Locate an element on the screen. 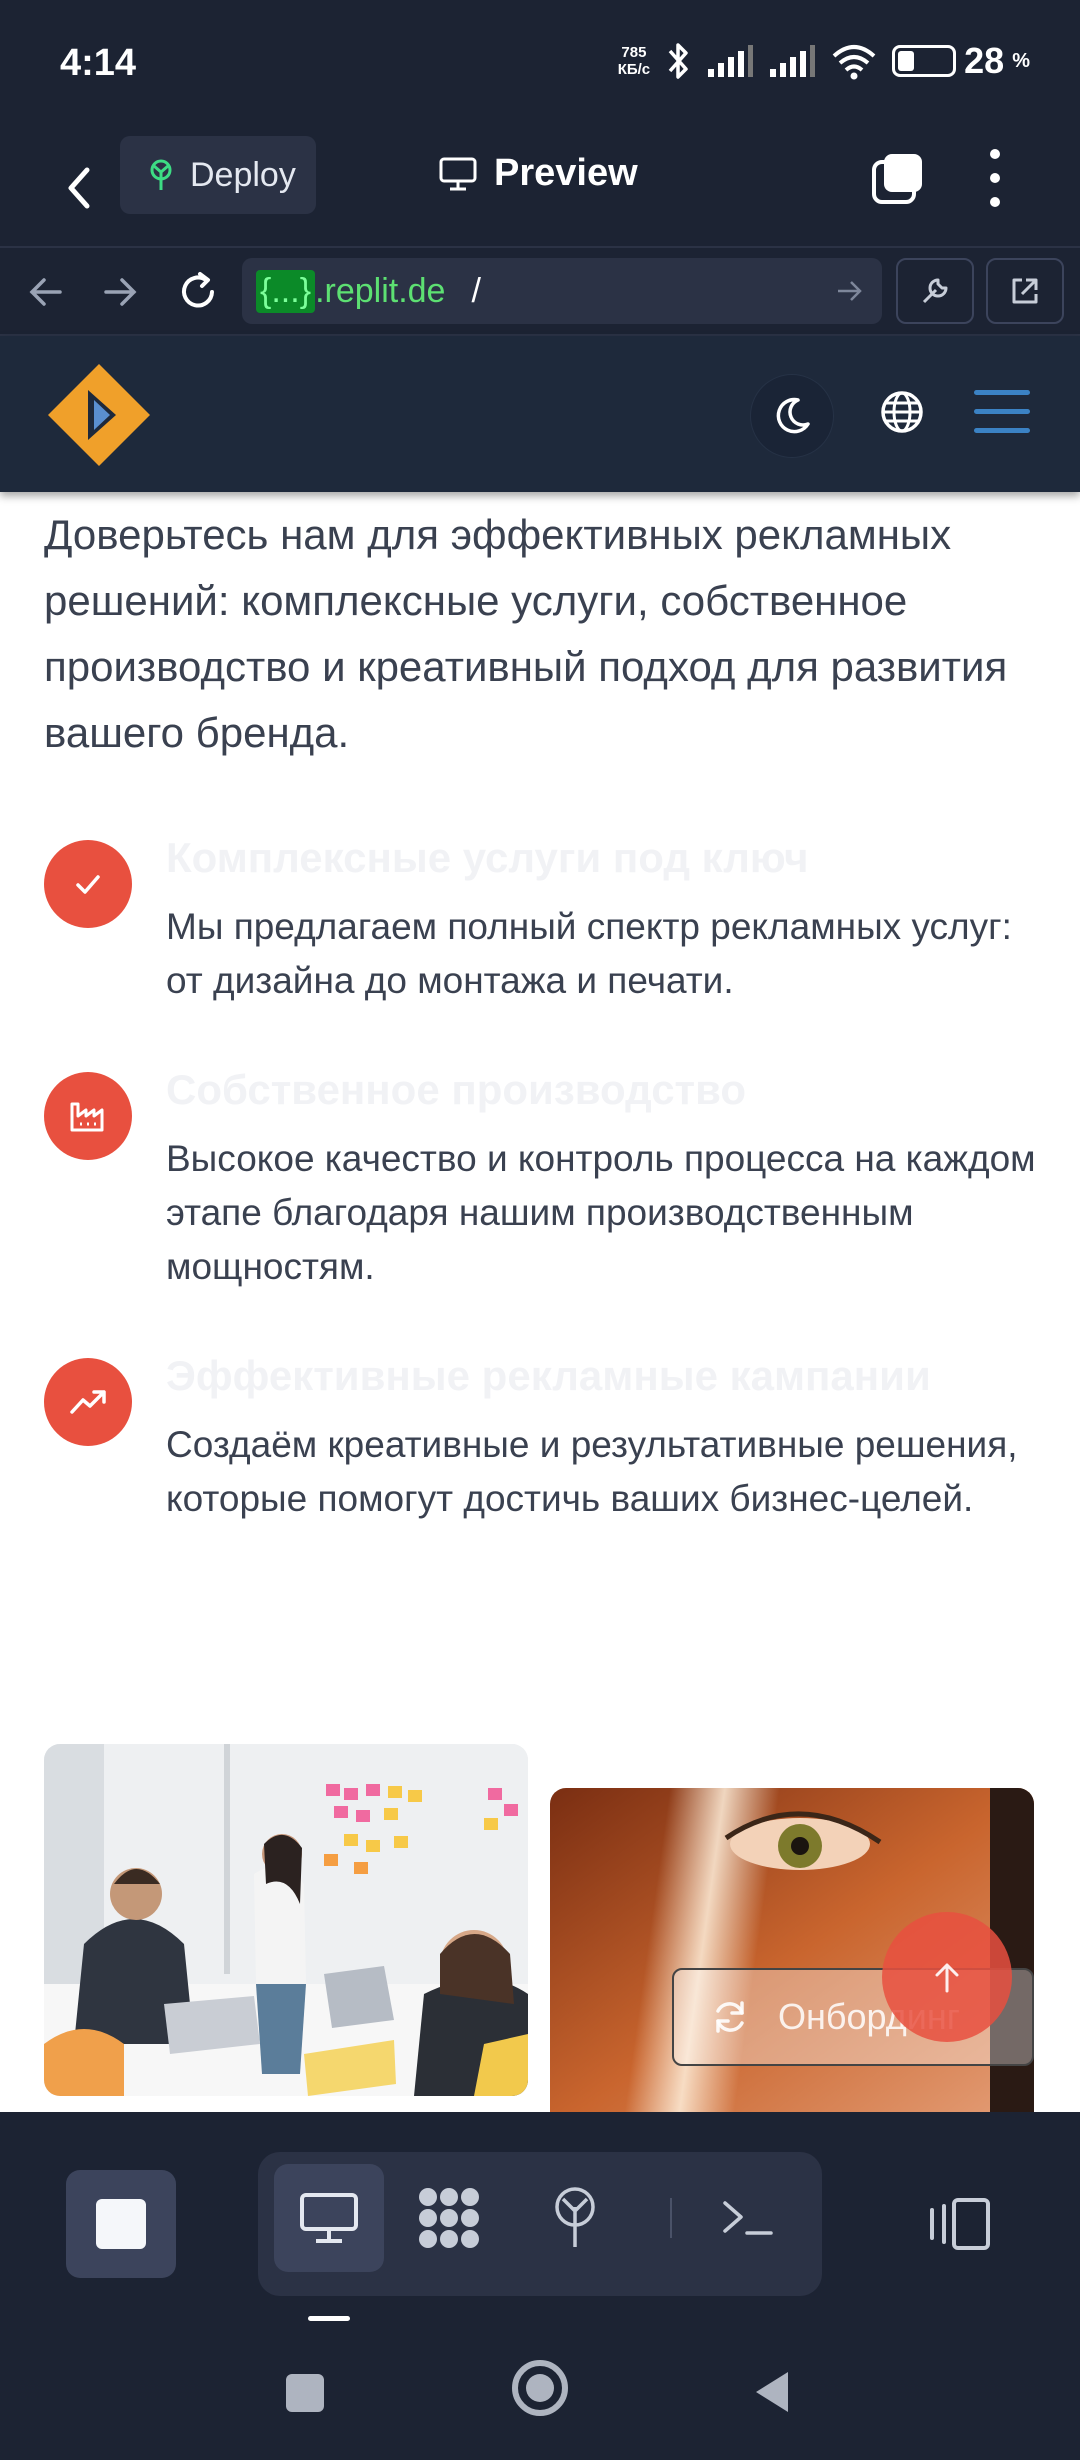  wifi-icon is located at coordinates (854, 62).